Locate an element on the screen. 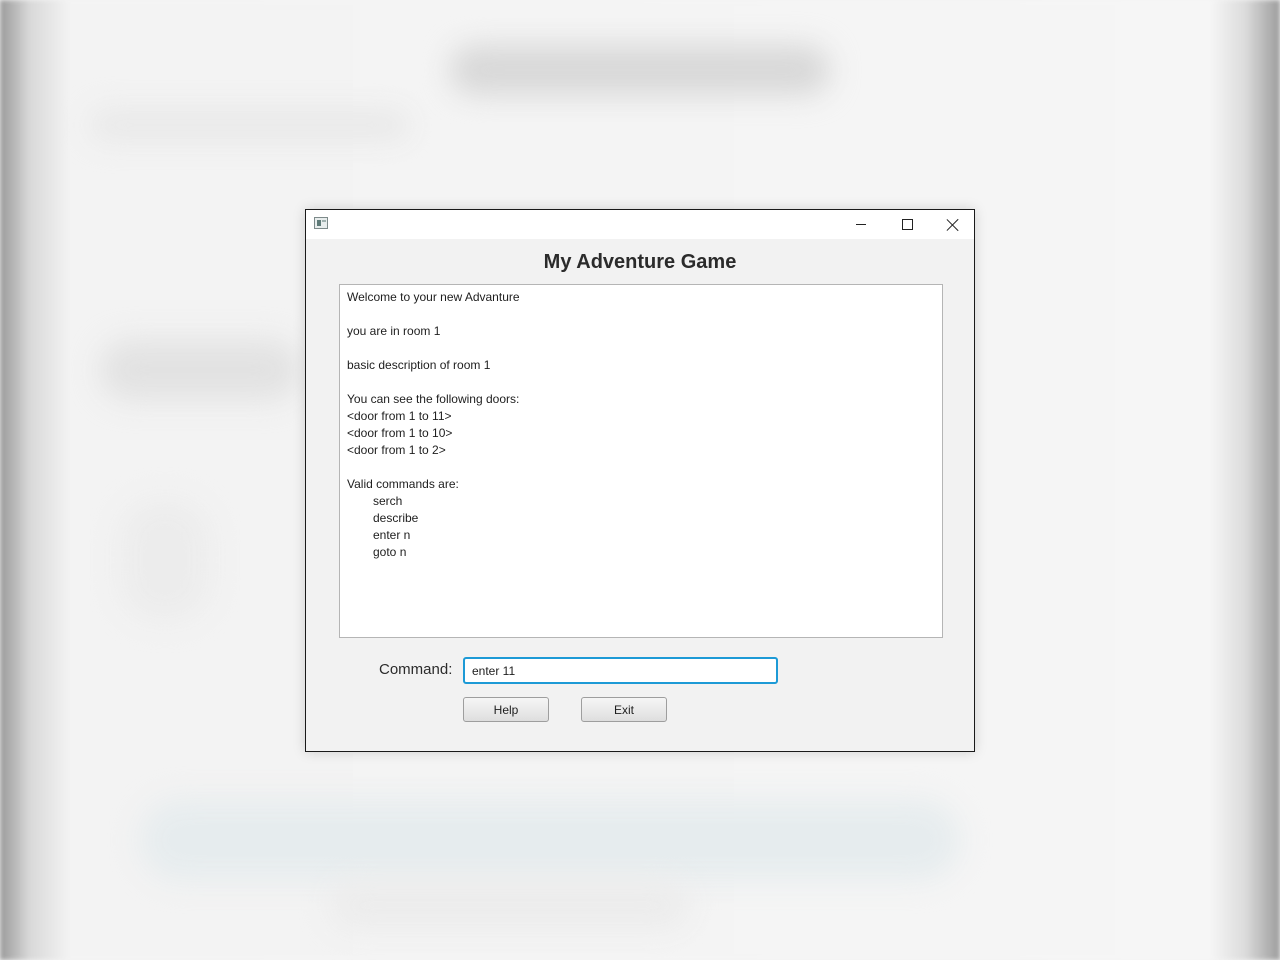 This screenshot has width=1280, height=960. exit-button: Exit is located at coordinates (624, 709).